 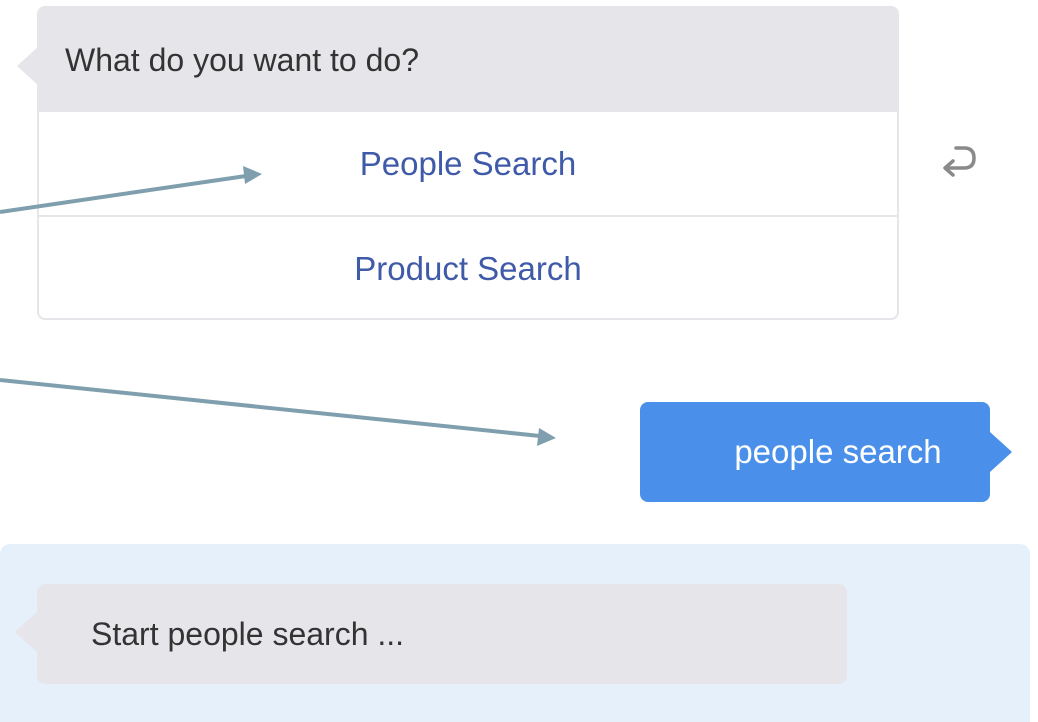 I want to click on choice-product-search: Product Search, so click(x=468, y=267).